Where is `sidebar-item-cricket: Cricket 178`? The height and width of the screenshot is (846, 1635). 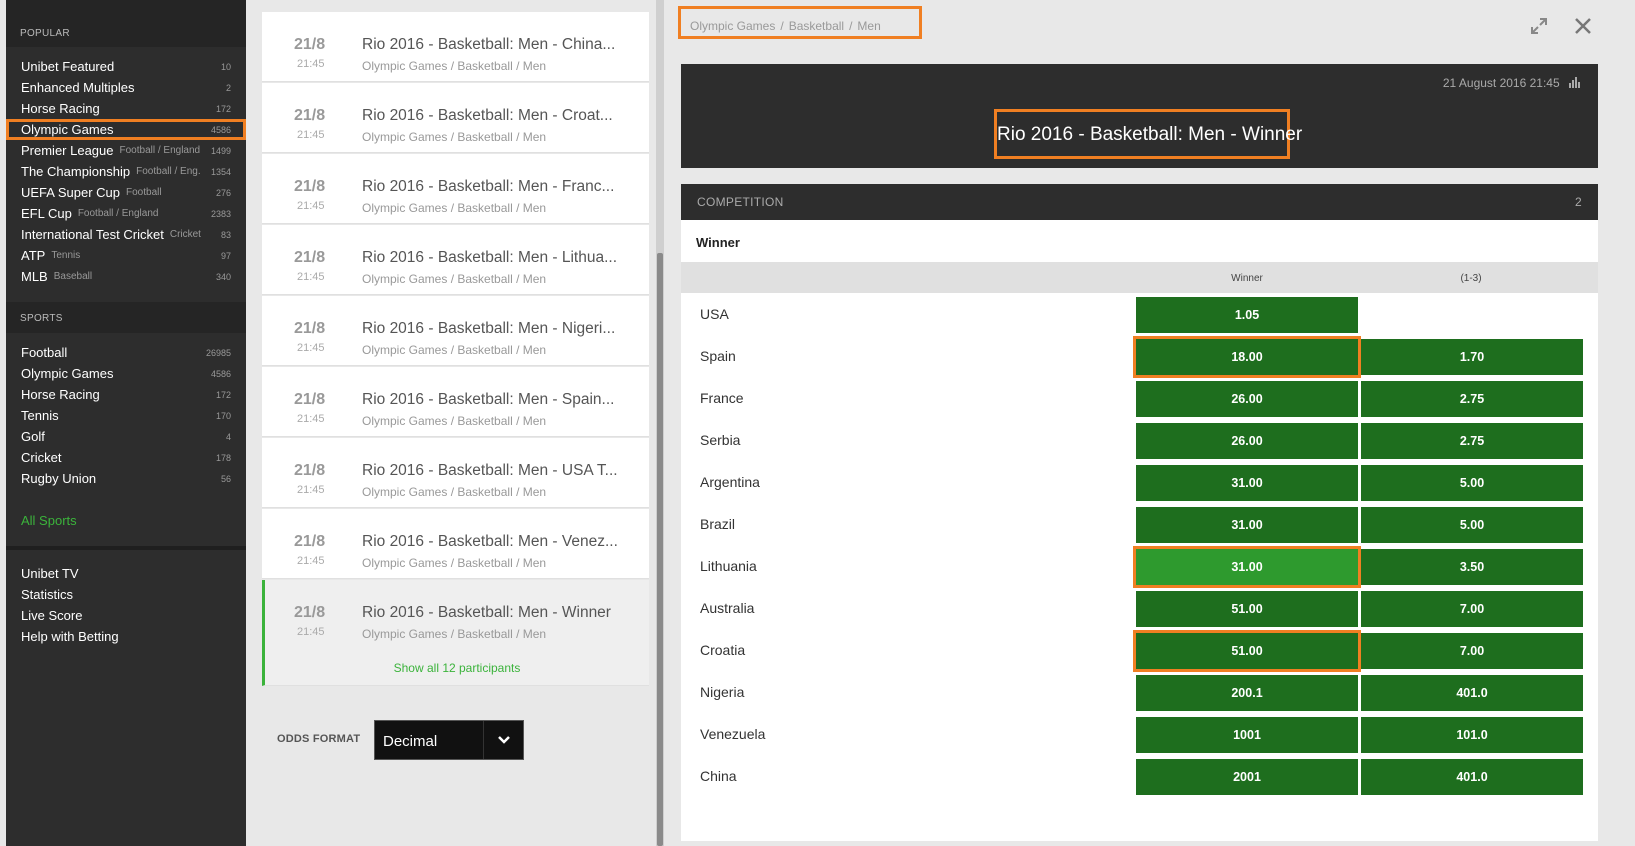 sidebar-item-cricket: Cricket 178 is located at coordinates (126, 457).